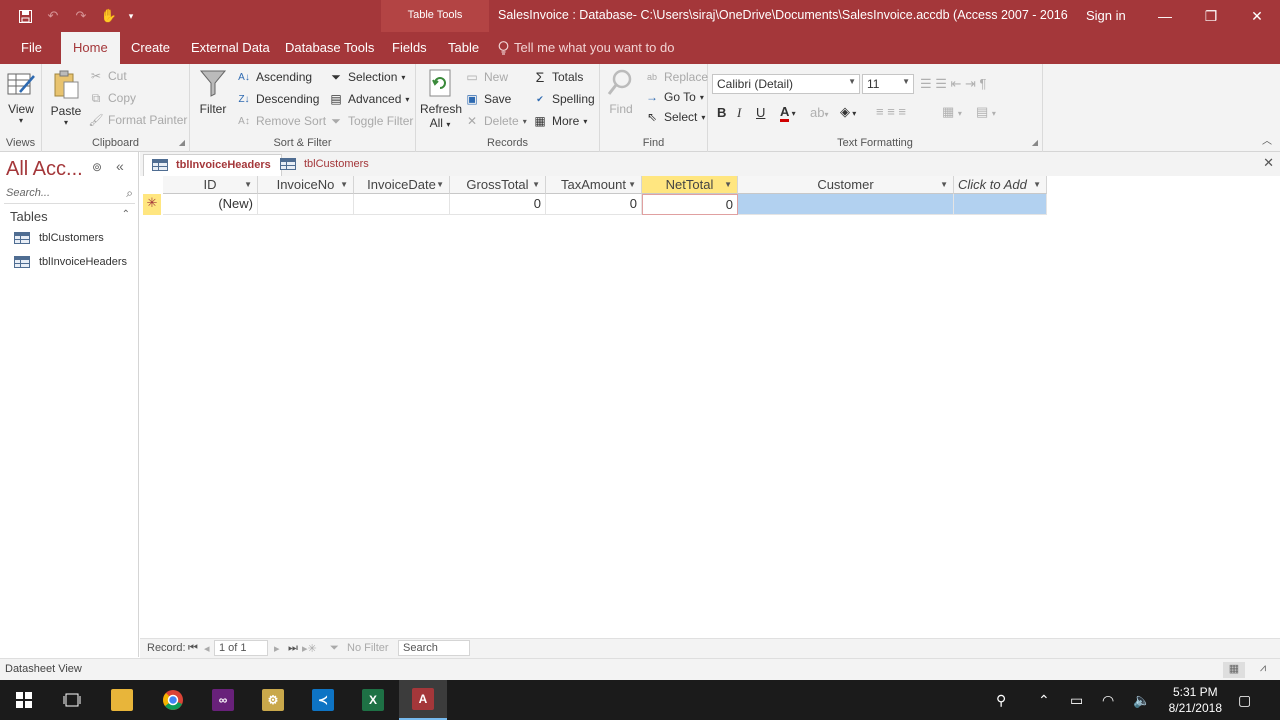 This screenshot has width=1280, height=720. What do you see at coordinates (558, 77) in the screenshot?
I see `totals-button: Σ Totals` at bounding box center [558, 77].